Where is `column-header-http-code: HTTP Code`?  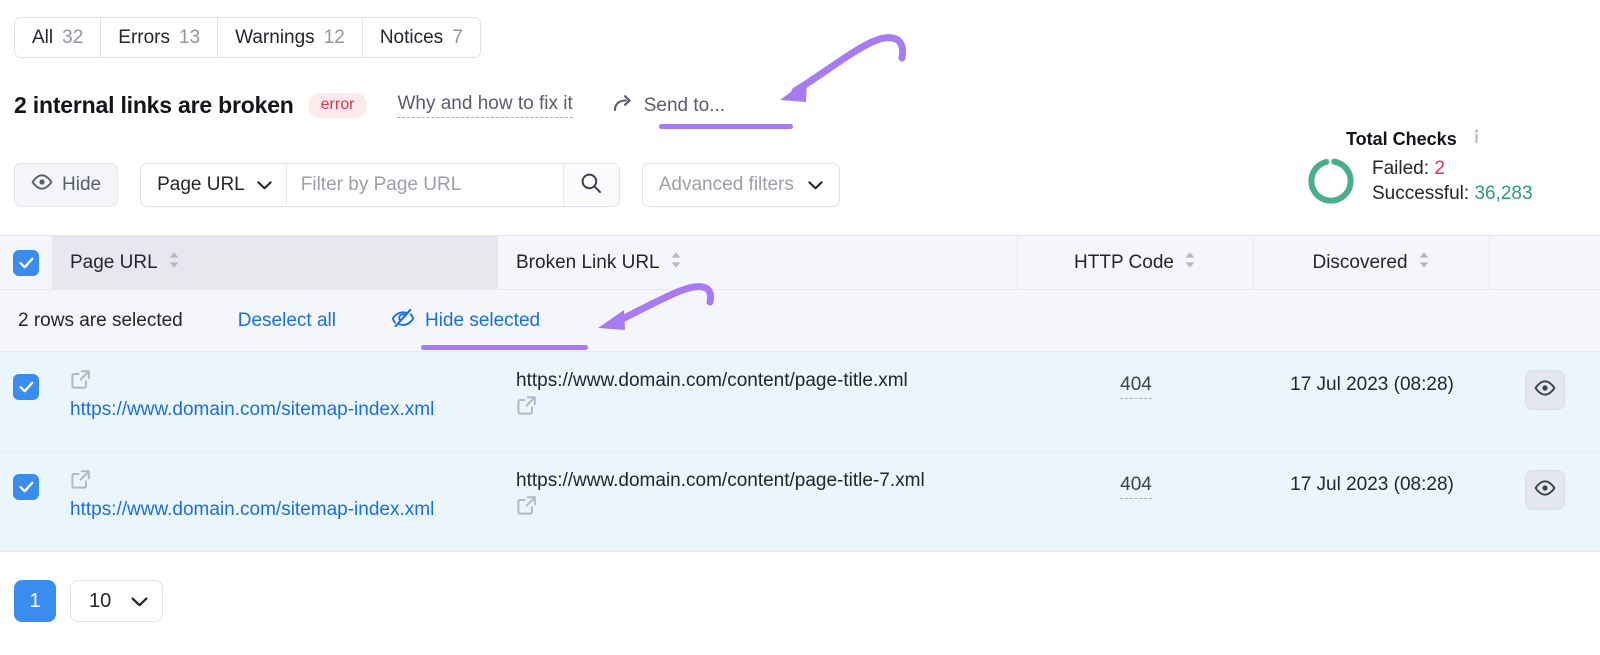
column-header-http-code: HTTP Code is located at coordinates (1136, 262).